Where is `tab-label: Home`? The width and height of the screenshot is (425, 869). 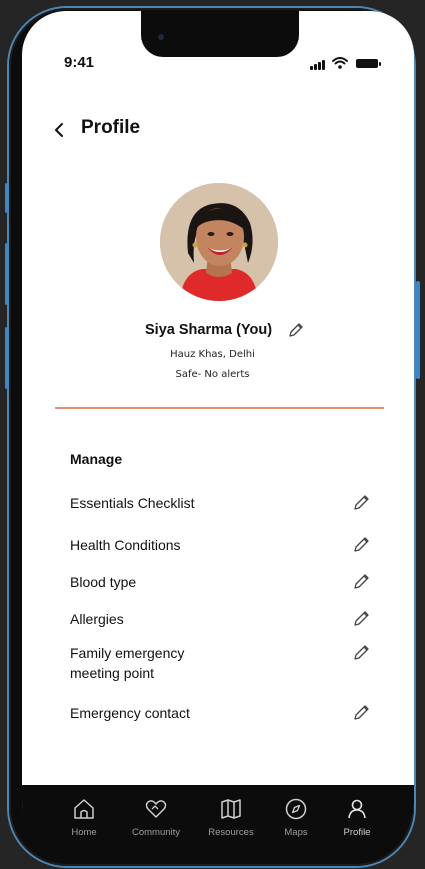 tab-label: Home is located at coordinates (84, 832).